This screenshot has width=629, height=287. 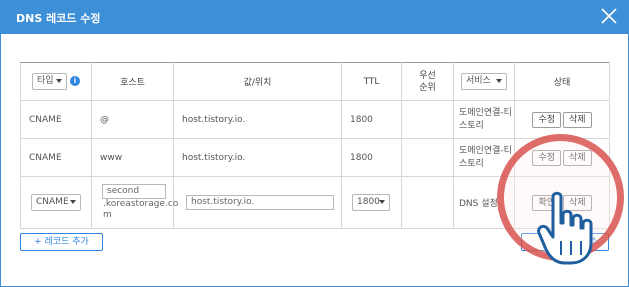 I want to click on host-input: second, so click(x=134, y=191).